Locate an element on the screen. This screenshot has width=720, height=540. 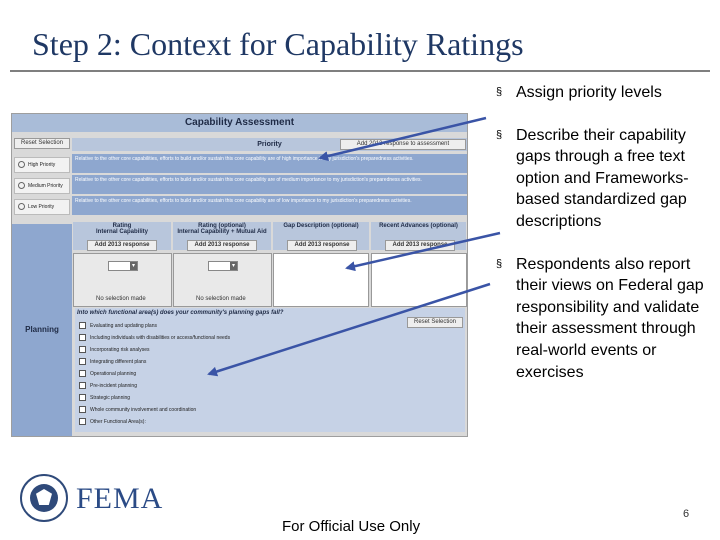
fema-wordmark: FEMA is located at coordinates (120, 498).